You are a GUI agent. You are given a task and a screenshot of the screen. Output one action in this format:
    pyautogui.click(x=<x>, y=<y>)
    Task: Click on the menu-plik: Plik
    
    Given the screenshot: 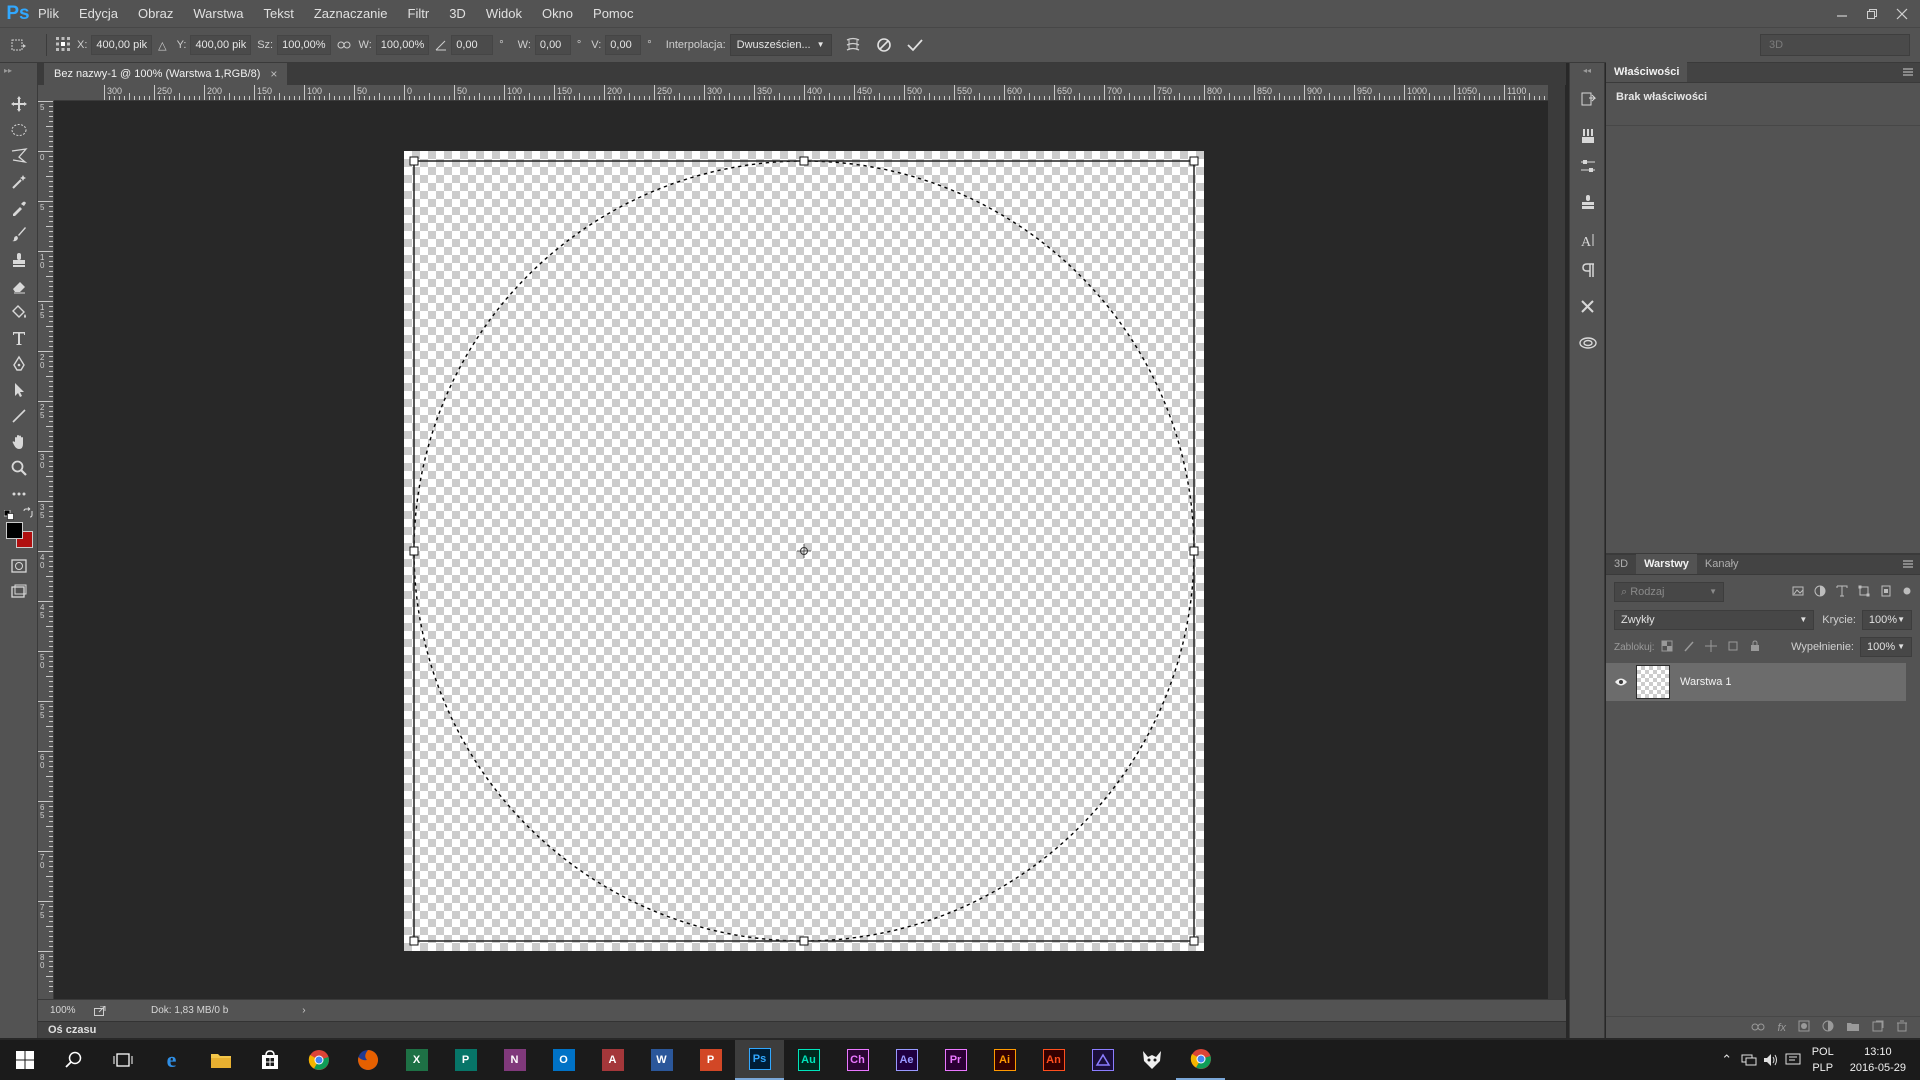 What is the action you would take?
    pyautogui.click(x=52, y=13)
    